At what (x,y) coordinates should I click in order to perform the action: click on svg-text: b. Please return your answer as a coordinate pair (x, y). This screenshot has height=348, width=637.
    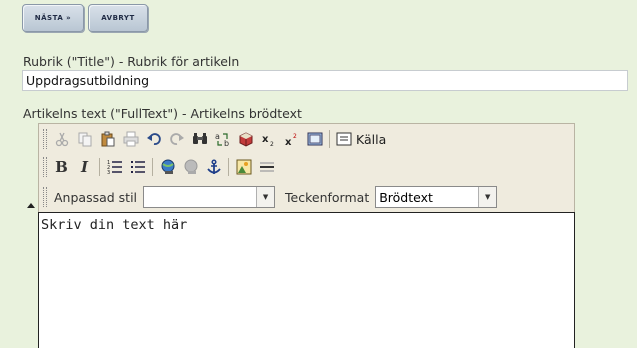
    Looking at the image, I should click on (226, 143).